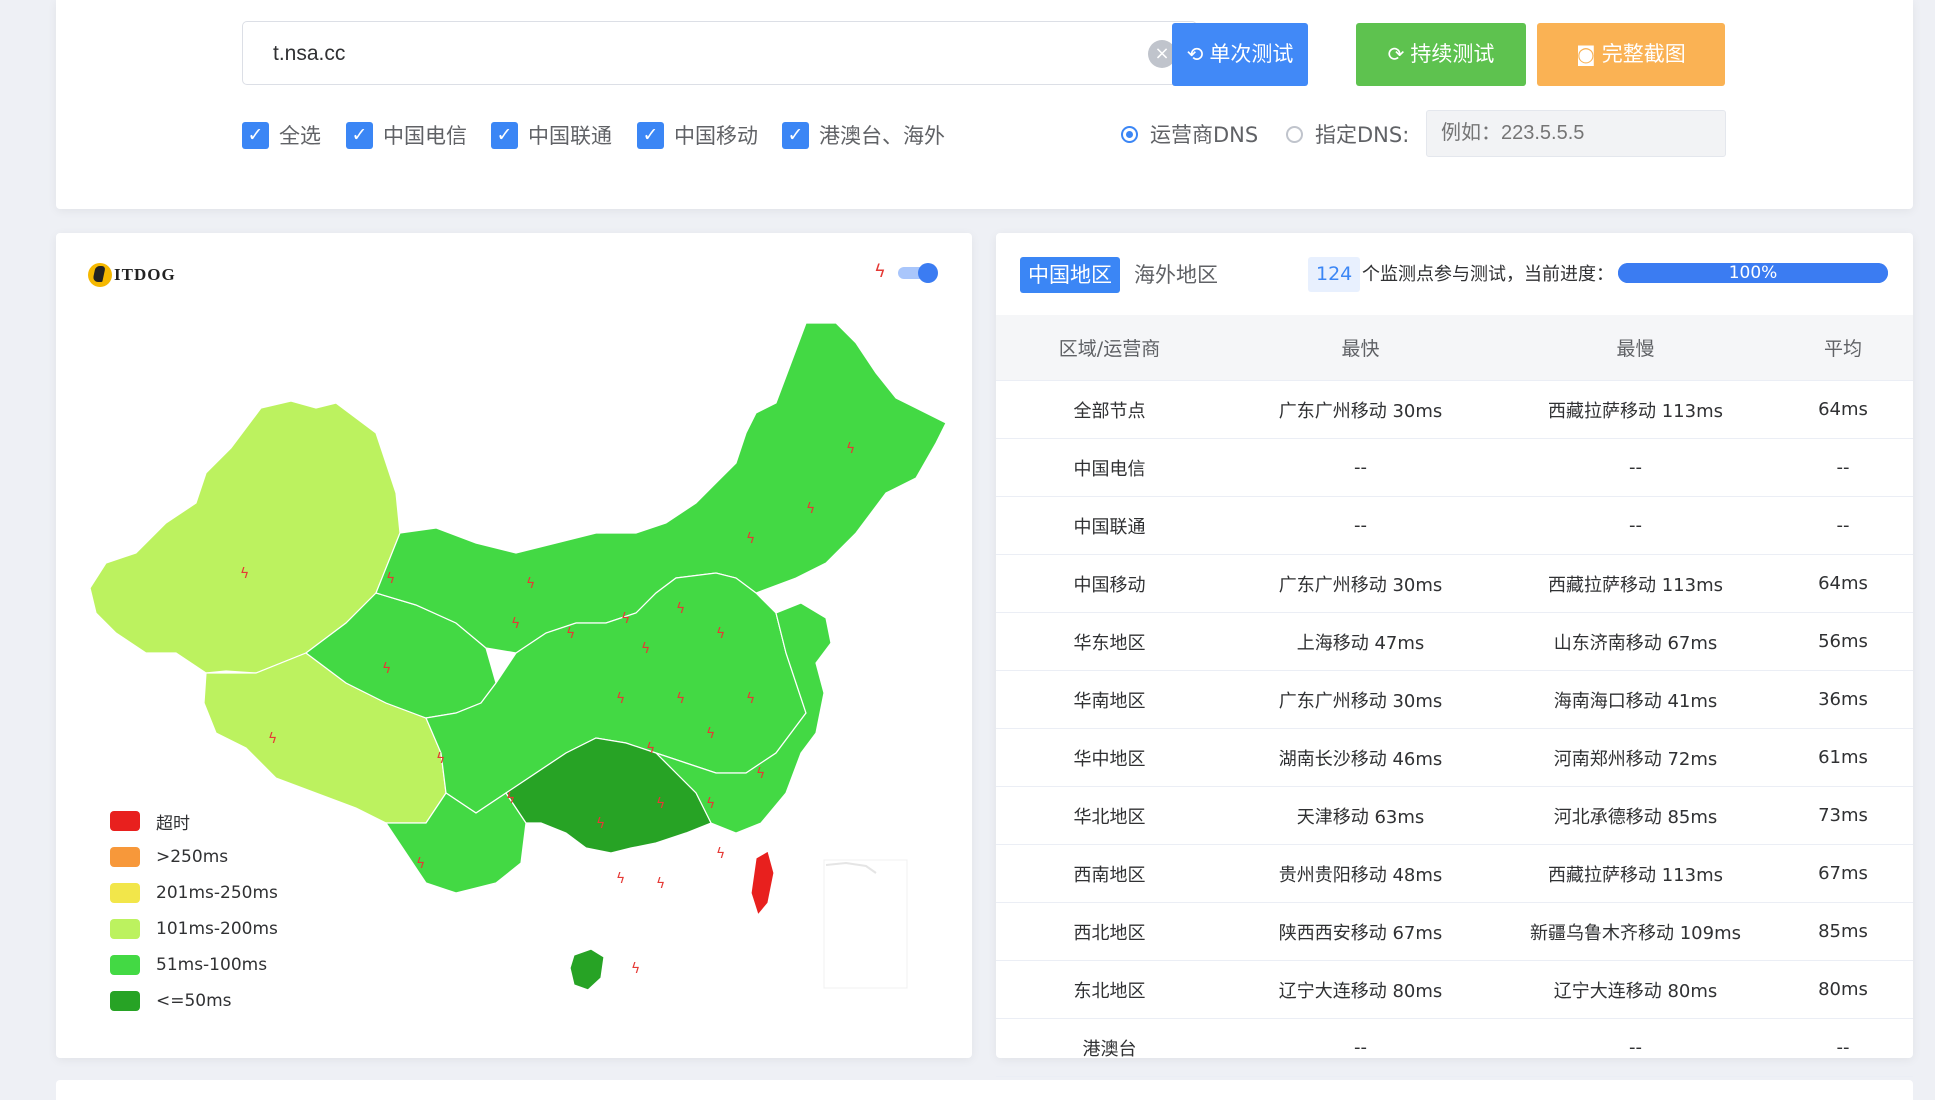 This screenshot has width=1935, height=1100. What do you see at coordinates (1635, 931) in the screenshot?
I see `row-slowest-cell: 新疆乌鲁木齐移动 109ms` at bounding box center [1635, 931].